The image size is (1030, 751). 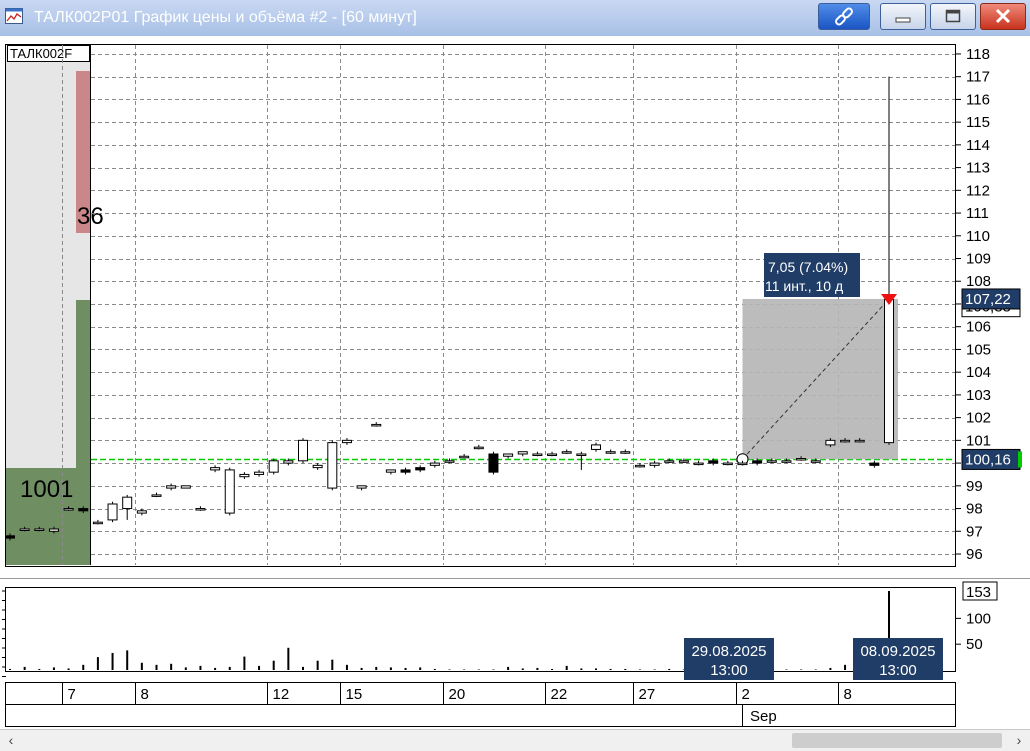 What do you see at coordinates (978, 168) in the screenshot?
I see `price-tick-label: 113` at bounding box center [978, 168].